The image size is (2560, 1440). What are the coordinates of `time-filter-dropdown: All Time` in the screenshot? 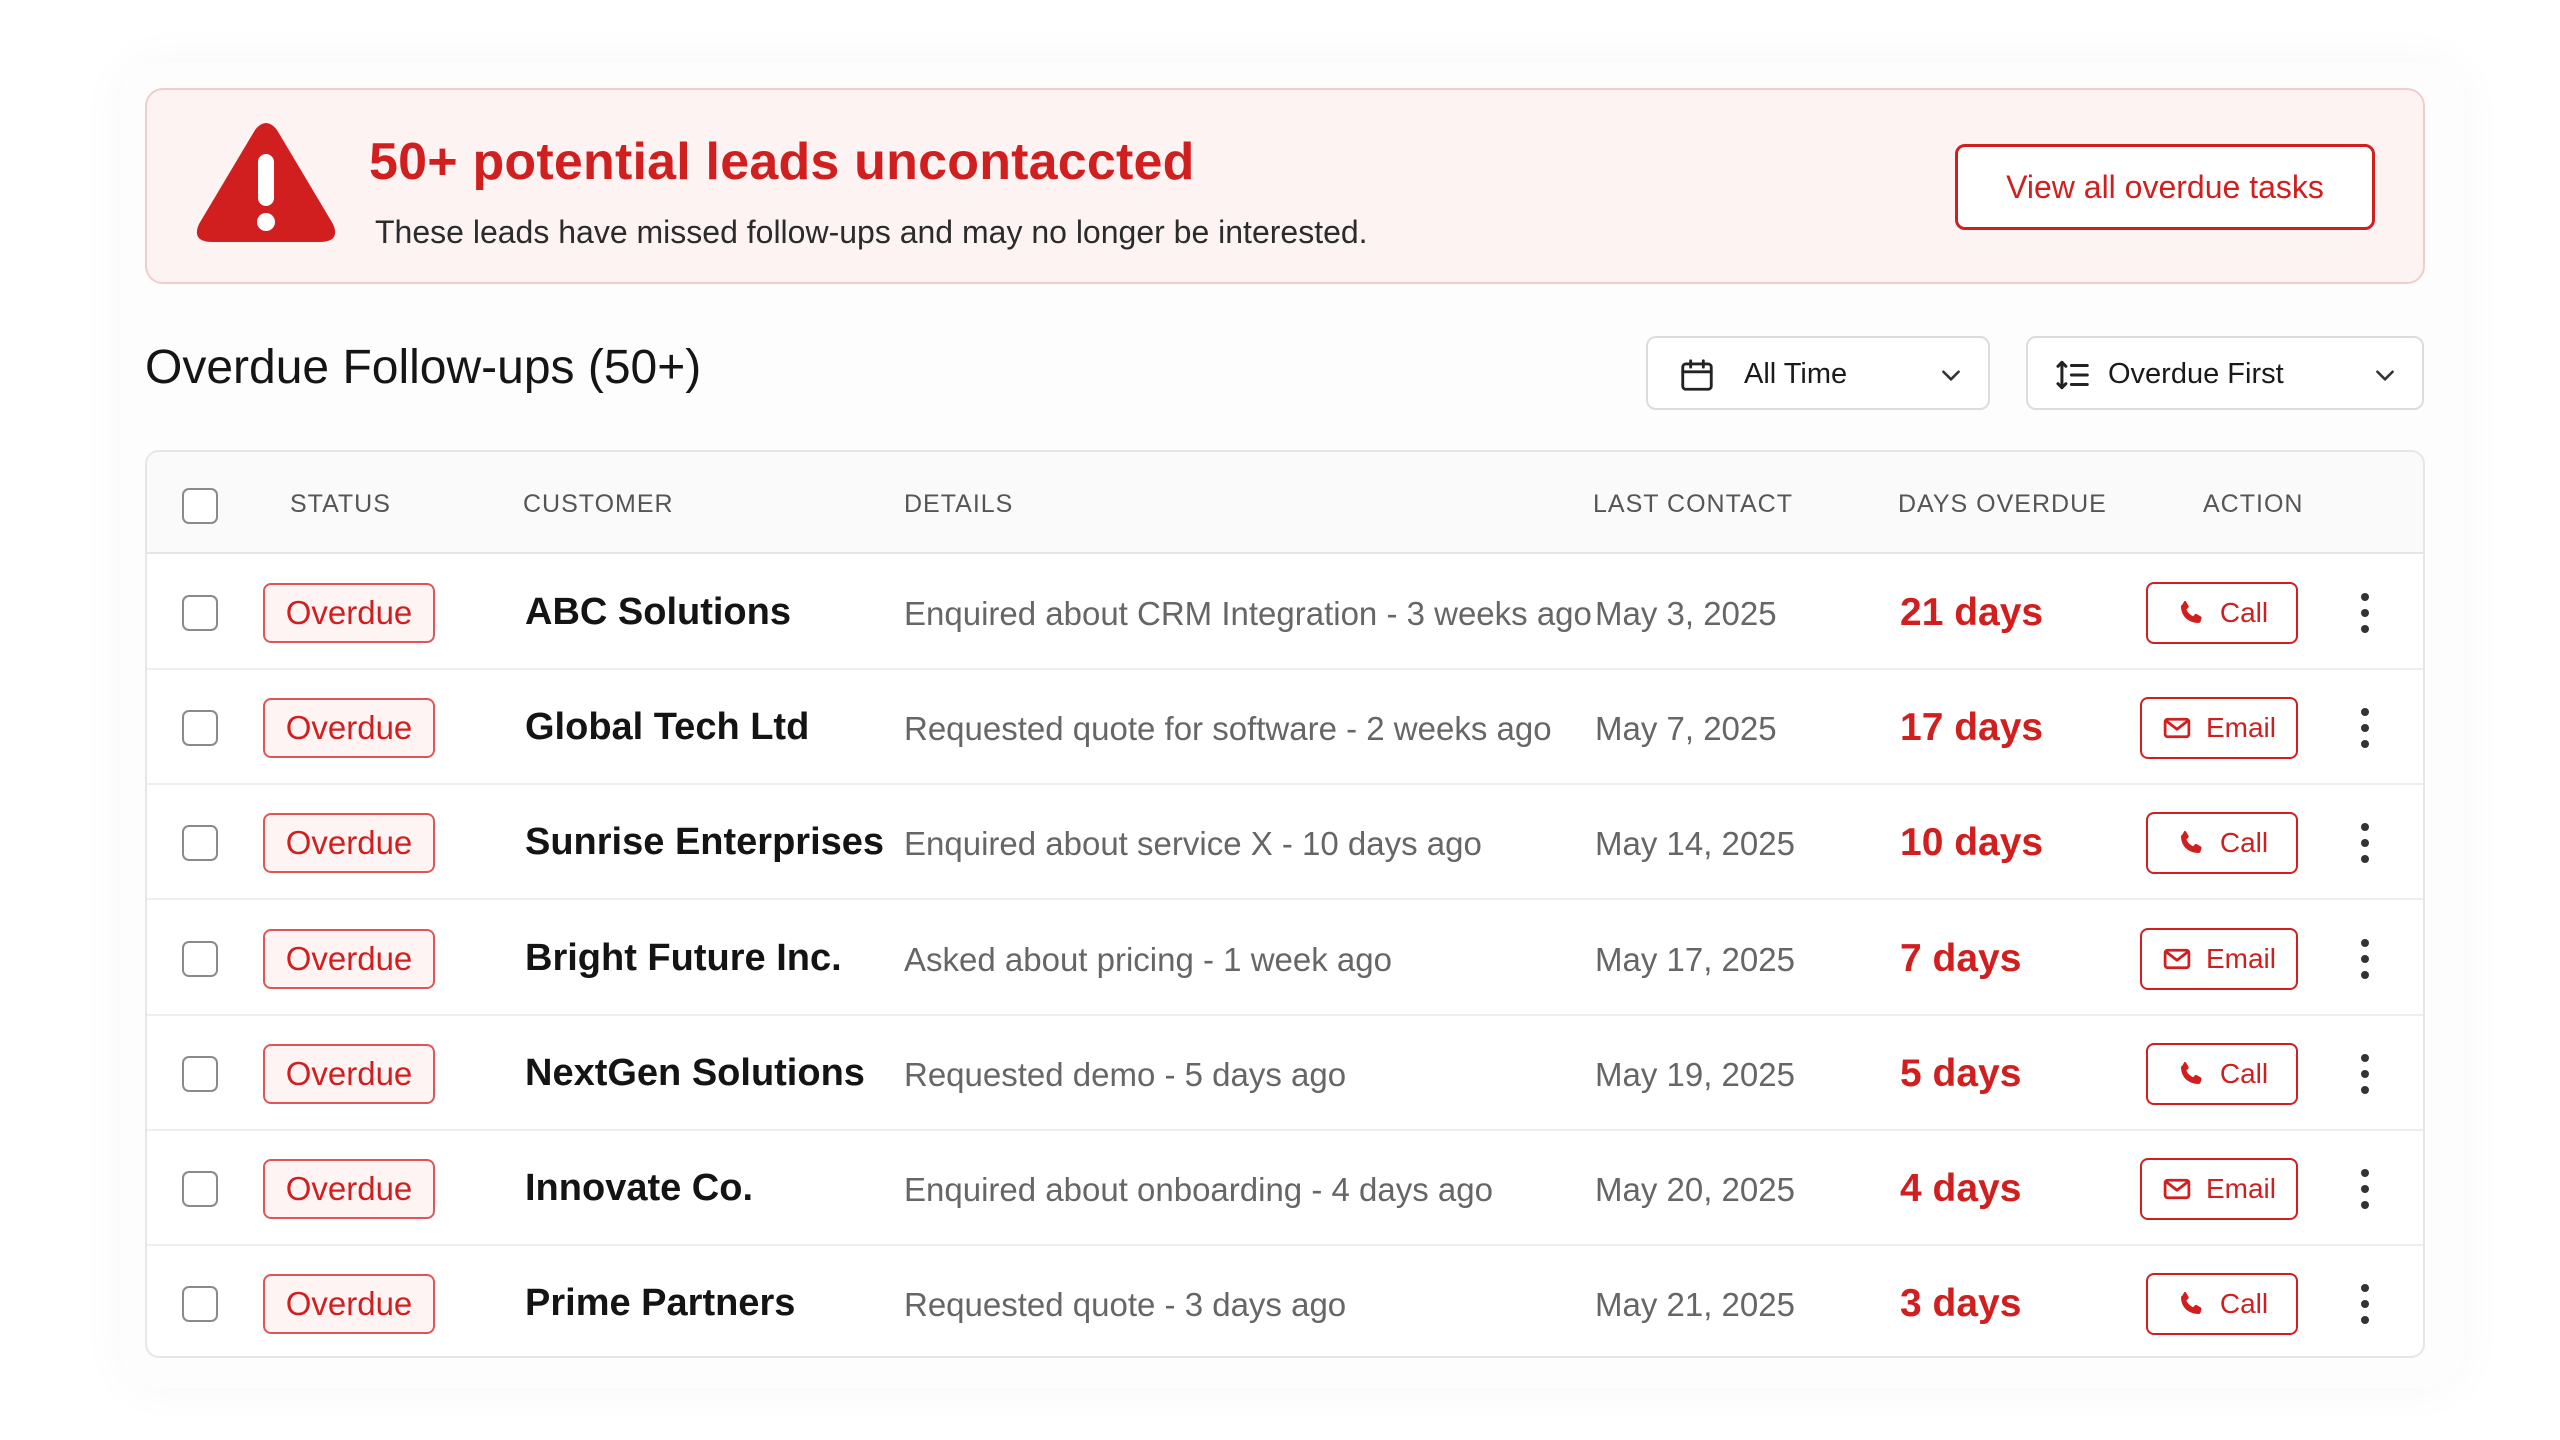 It's located at (1818, 373).